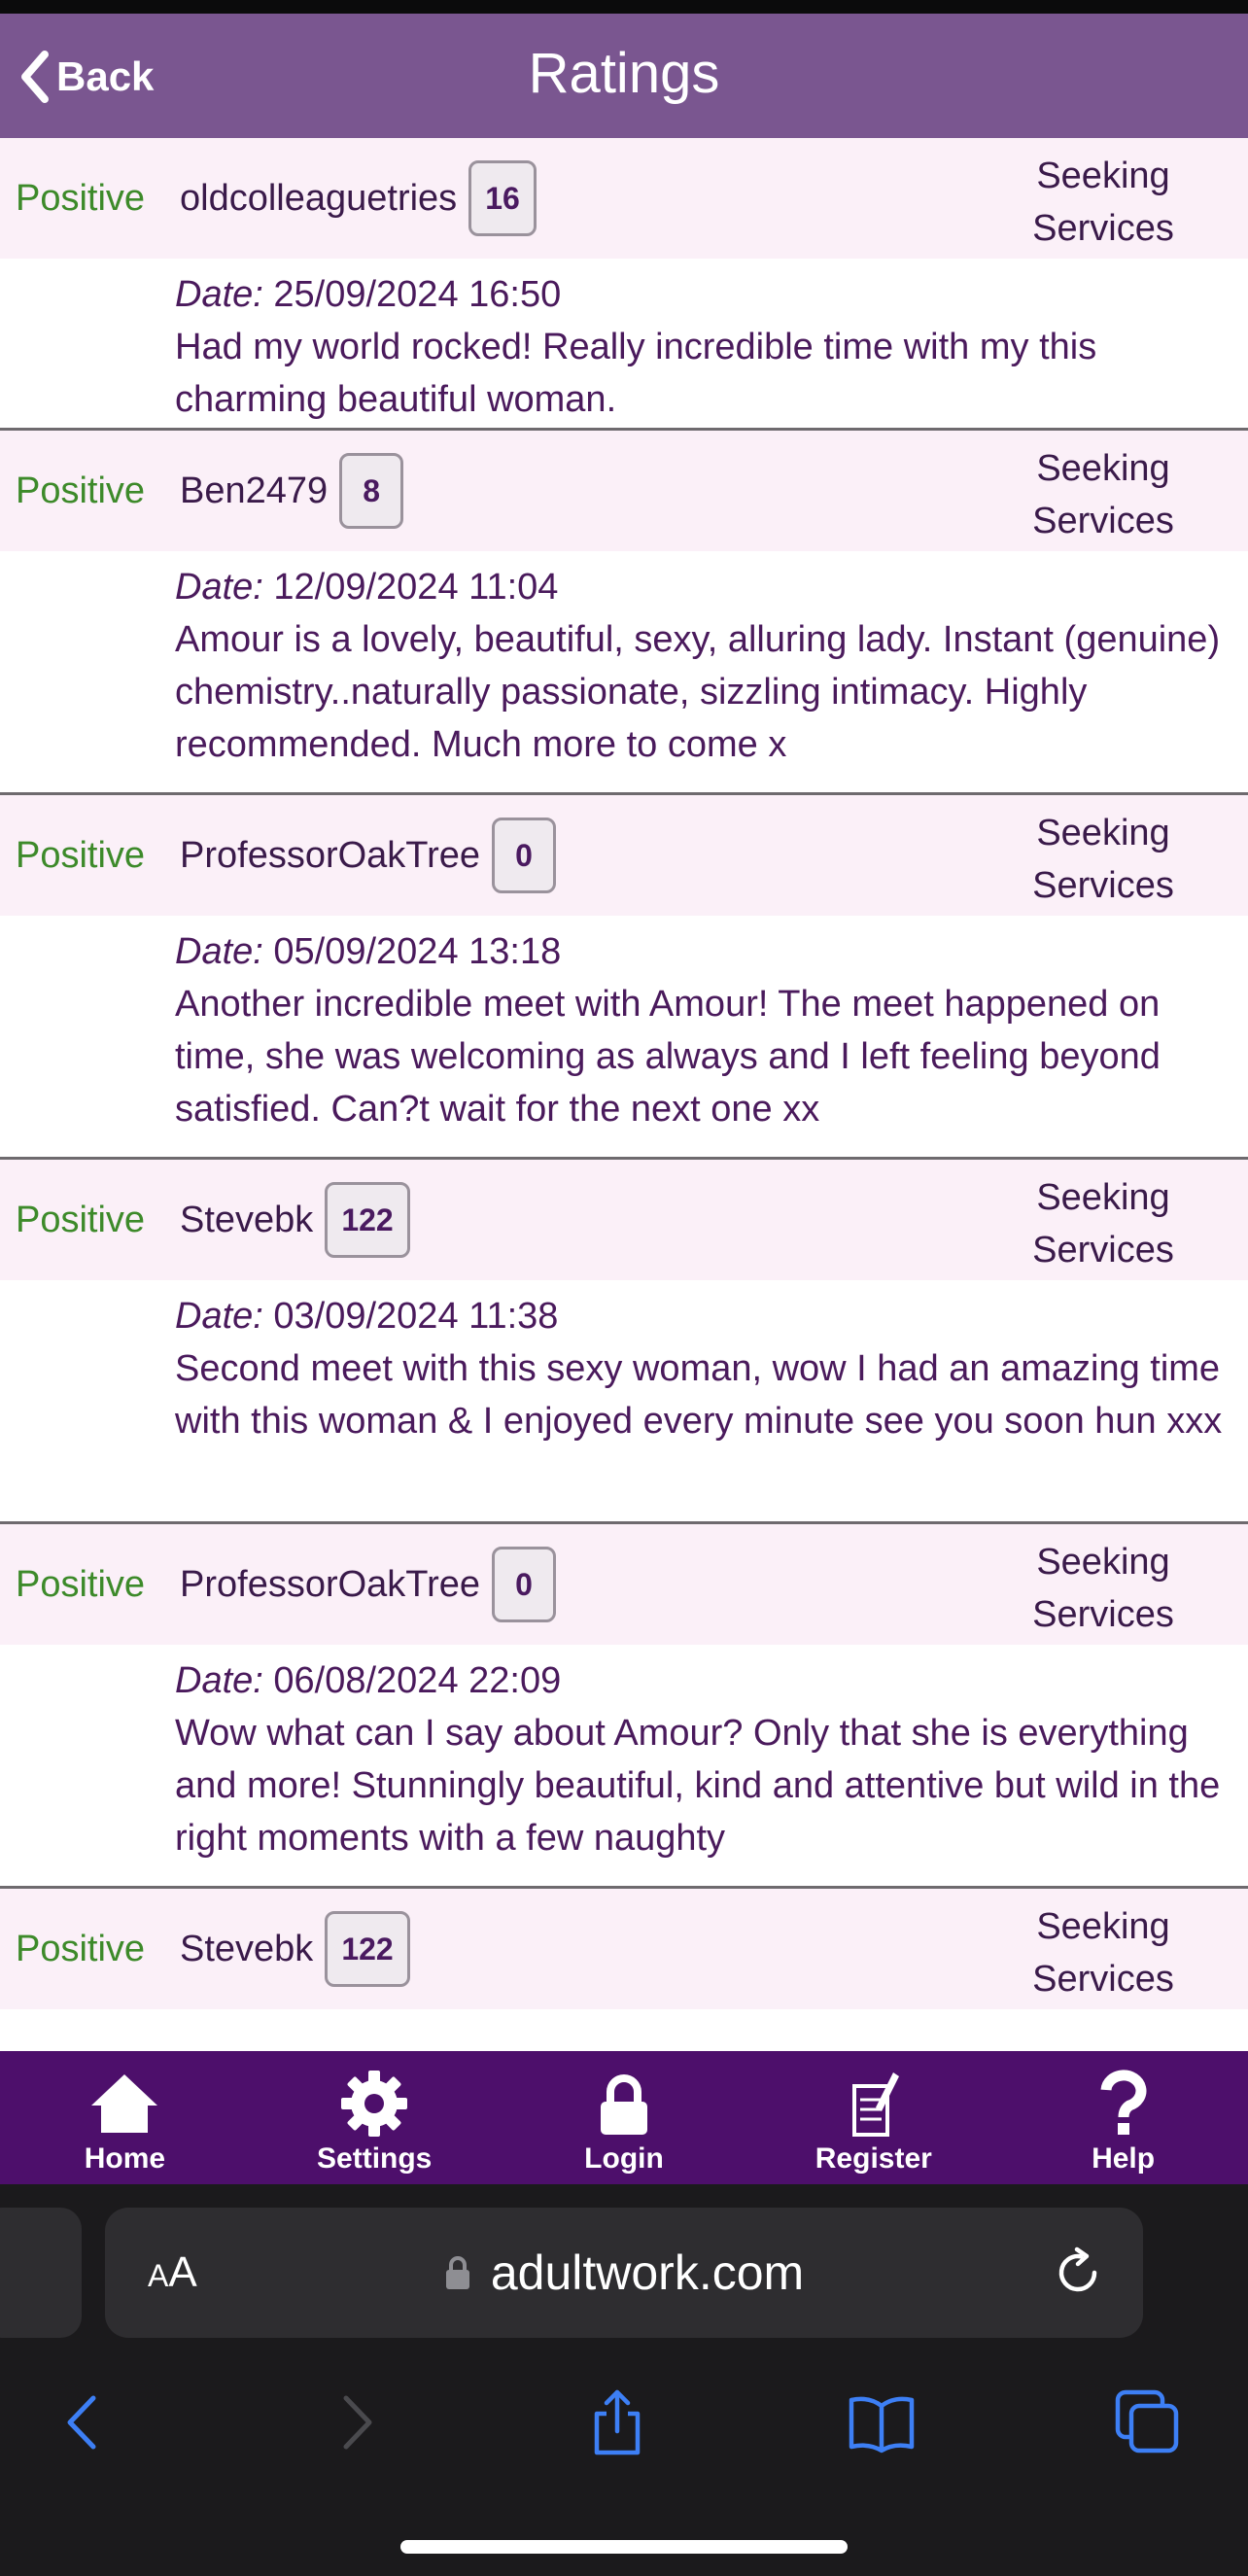 This screenshot has height=2576, width=1248. I want to click on bottom-tab-bar: Home Settings Login Register Help, so click(624, 2117).